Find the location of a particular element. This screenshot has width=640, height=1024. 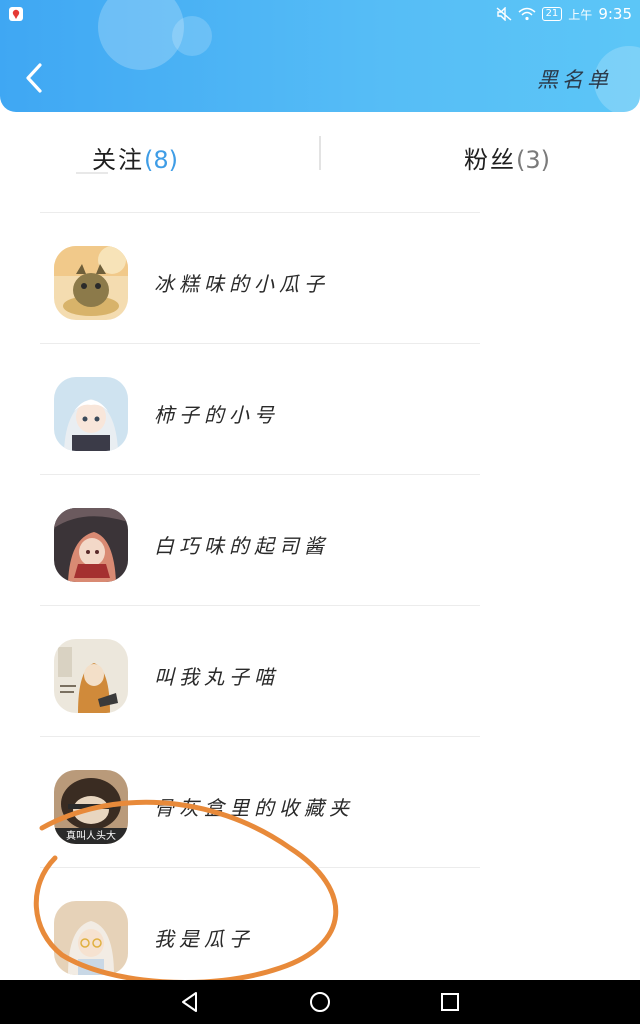

map-pin-icon is located at coordinates (16, 14).